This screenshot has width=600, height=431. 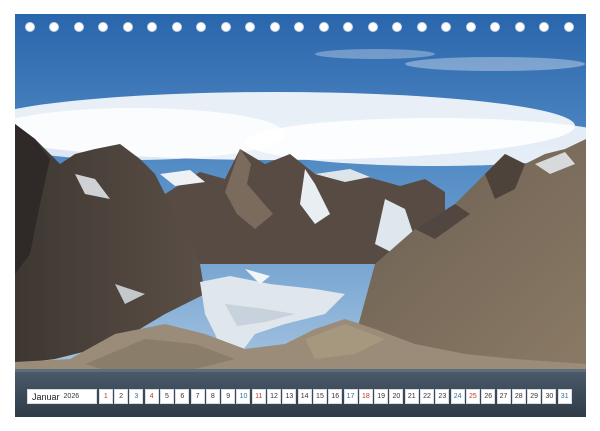 I want to click on day-cell: 20, so click(x=396, y=396).